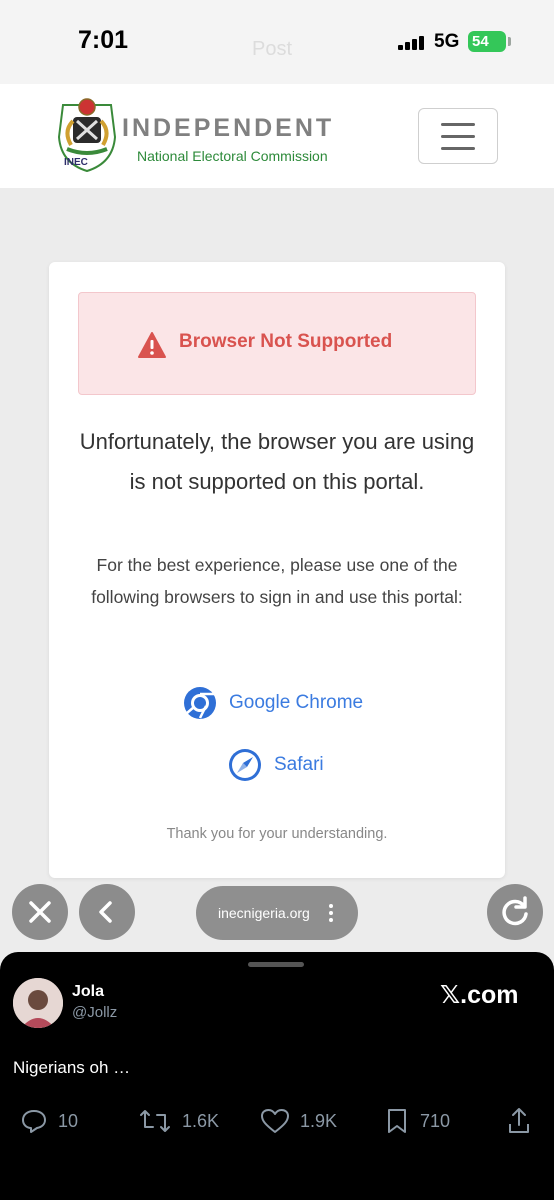 This screenshot has width=554, height=1200. Describe the element at coordinates (479, 995) in the screenshot. I see `x-com-link: 𝕏.com` at that location.